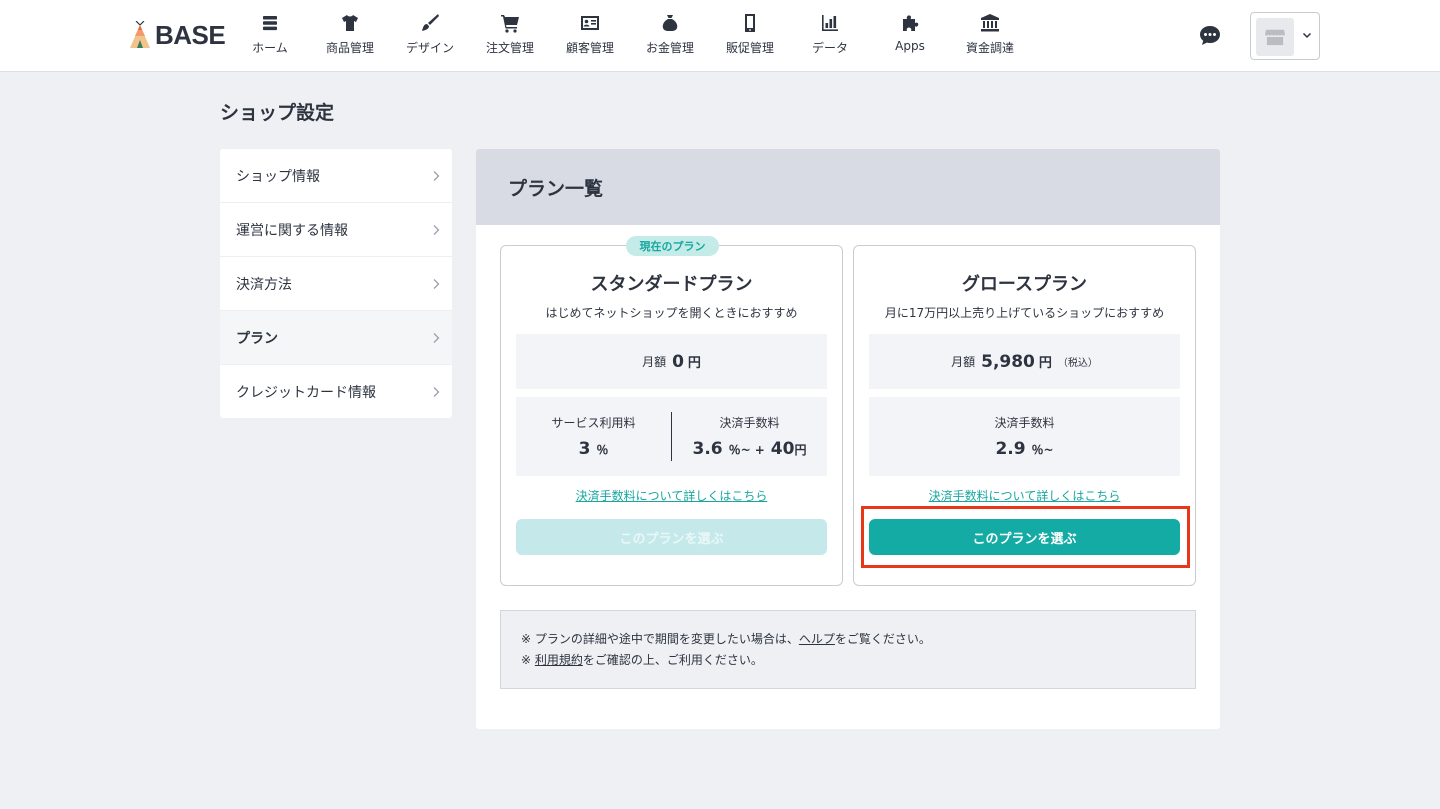 This screenshot has width=1440, height=809. Describe the element at coordinates (848, 639) in the screenshot. I see `note-line: ※ プランの詳細や途中で期間を変更したい場合は、ヘルプをご覧ください。` at that location.